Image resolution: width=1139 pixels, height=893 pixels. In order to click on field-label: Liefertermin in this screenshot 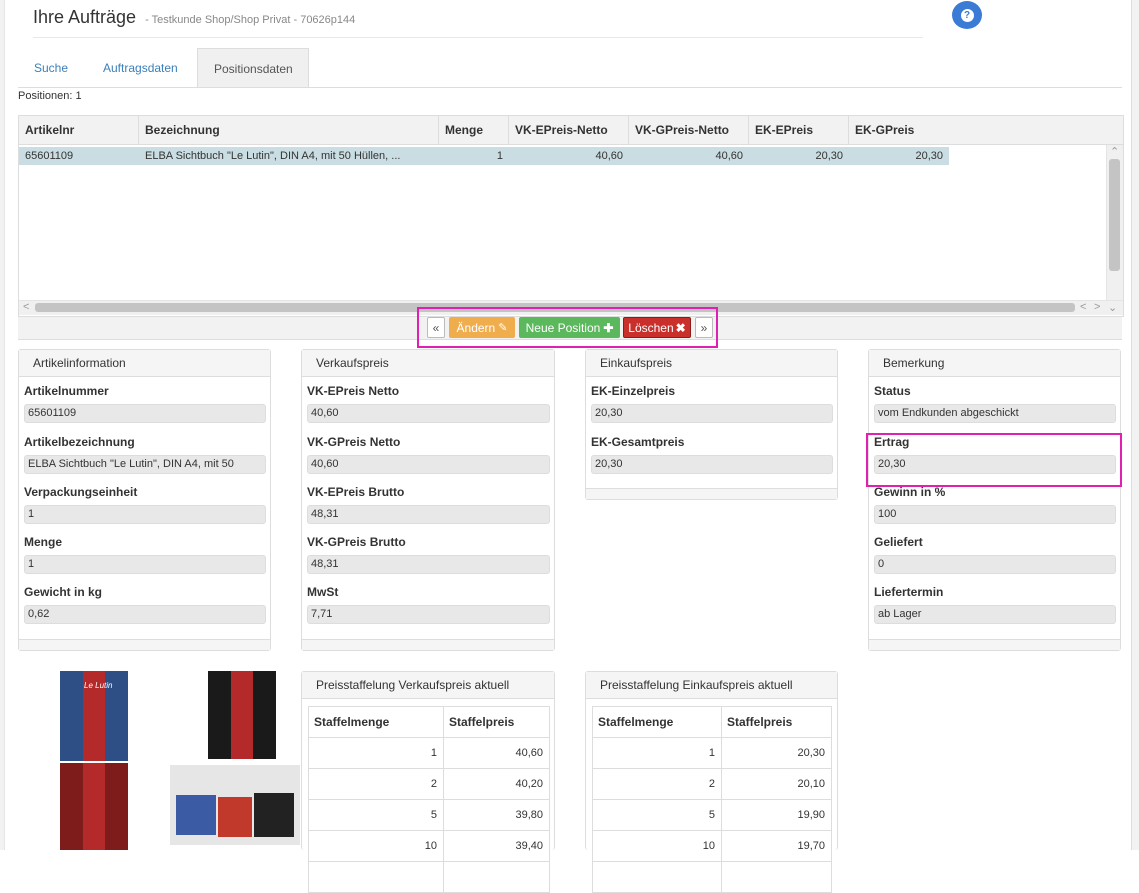, I will do `click(909, 592)`.